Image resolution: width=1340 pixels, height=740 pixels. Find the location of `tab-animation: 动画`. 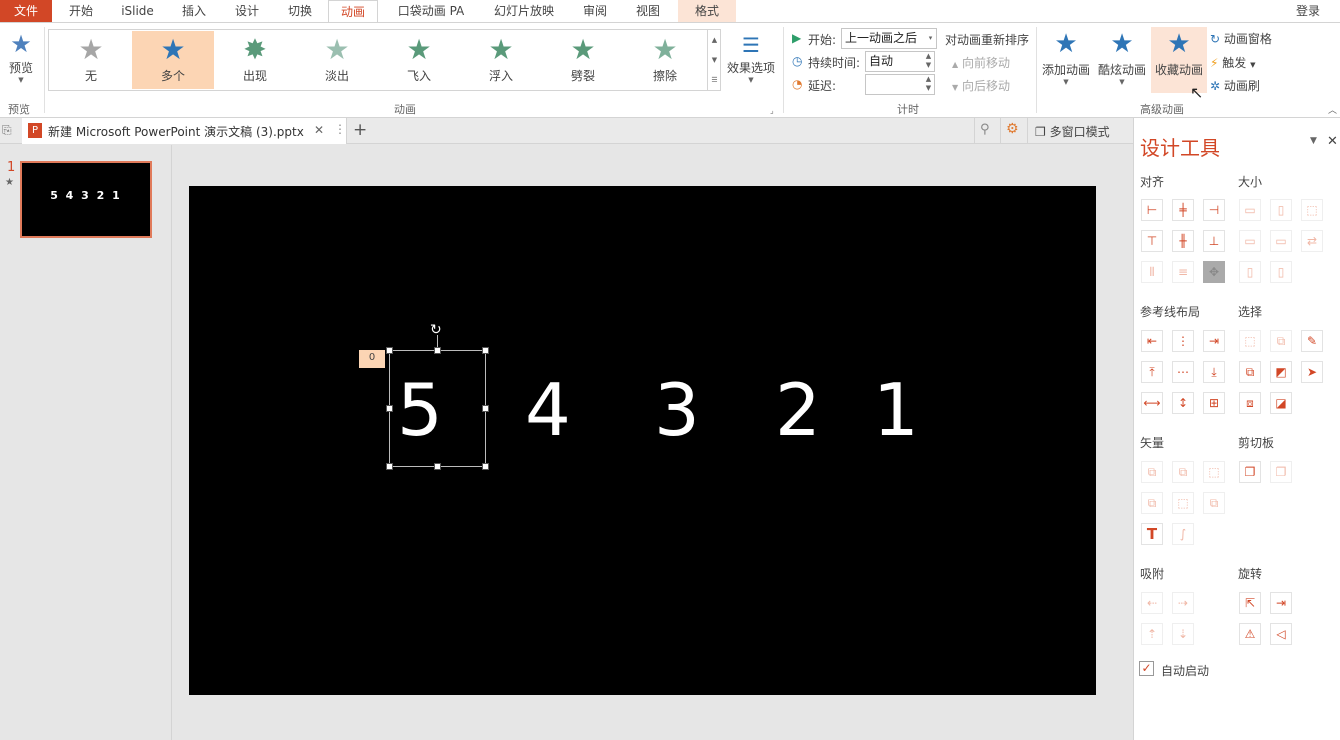

tab-animation: 动画 is located at coordinates (353, 11).